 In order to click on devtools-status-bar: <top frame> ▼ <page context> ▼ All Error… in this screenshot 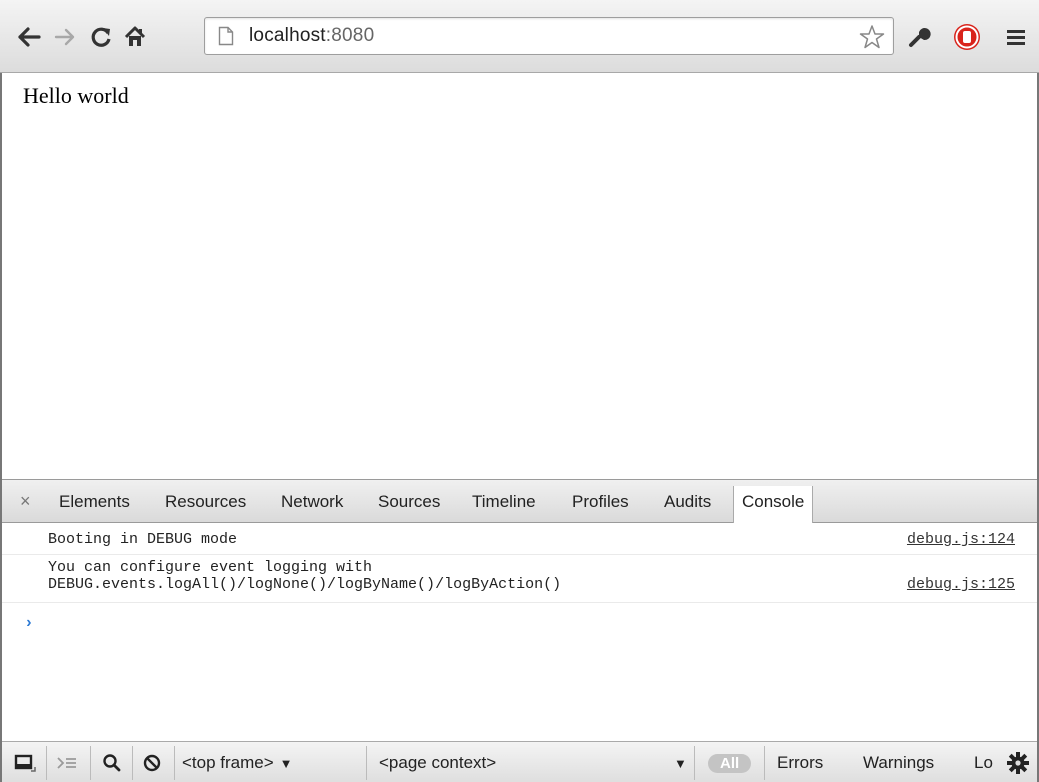, I will do `click(519, 761)`.